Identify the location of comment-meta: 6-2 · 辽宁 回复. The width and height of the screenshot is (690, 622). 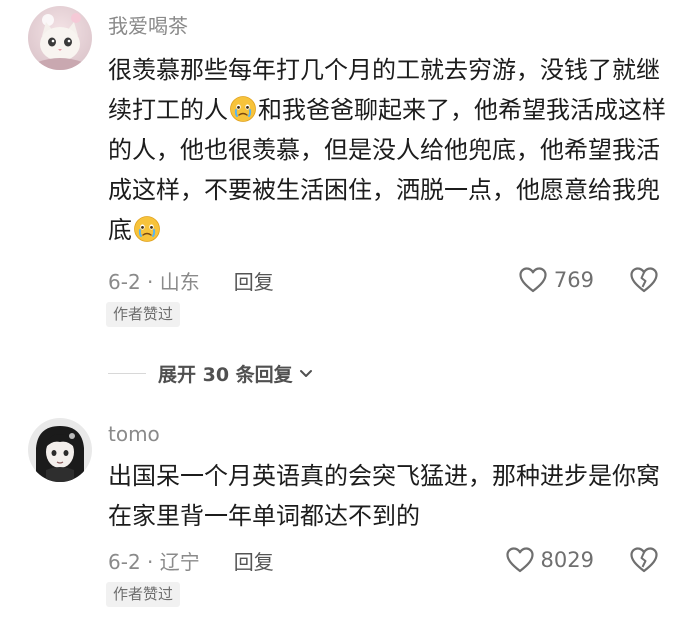
(191, 560).